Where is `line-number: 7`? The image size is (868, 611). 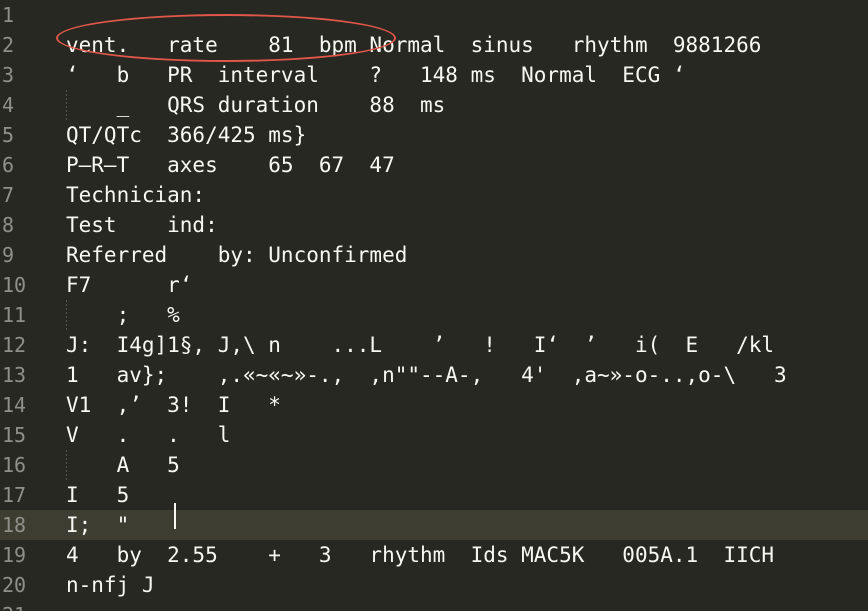 line-number: 7 is located at coordinates (8, 195).